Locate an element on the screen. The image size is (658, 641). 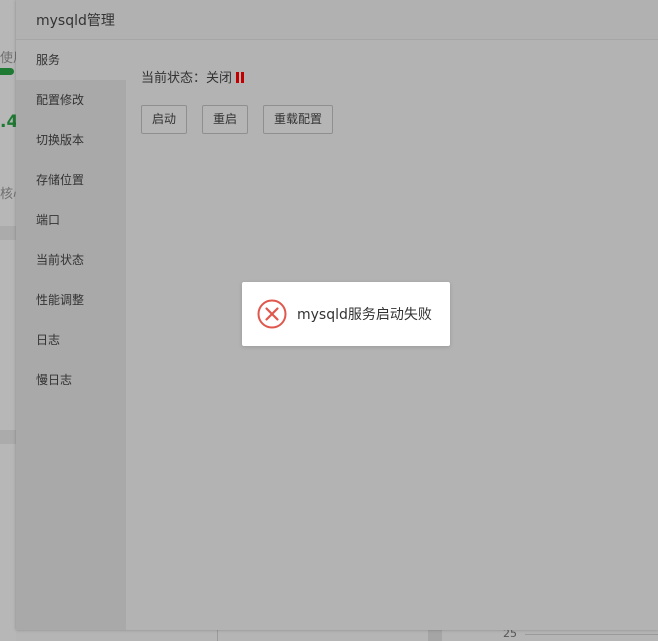
status-line: 当前状态：关闭 is located at coordinates (193, 76).